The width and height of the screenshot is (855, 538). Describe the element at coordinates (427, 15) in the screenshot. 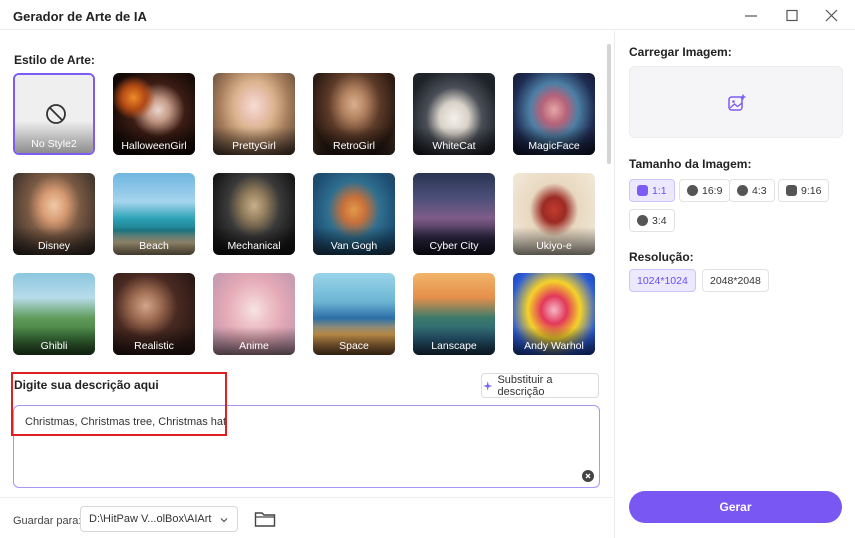

I see `title-bar: Gerador de Arte de IA` at that location.